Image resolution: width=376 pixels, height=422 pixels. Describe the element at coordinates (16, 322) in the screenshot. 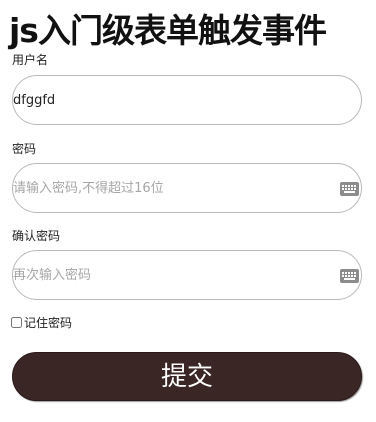

I see `remember-password-checkbox` at that location.